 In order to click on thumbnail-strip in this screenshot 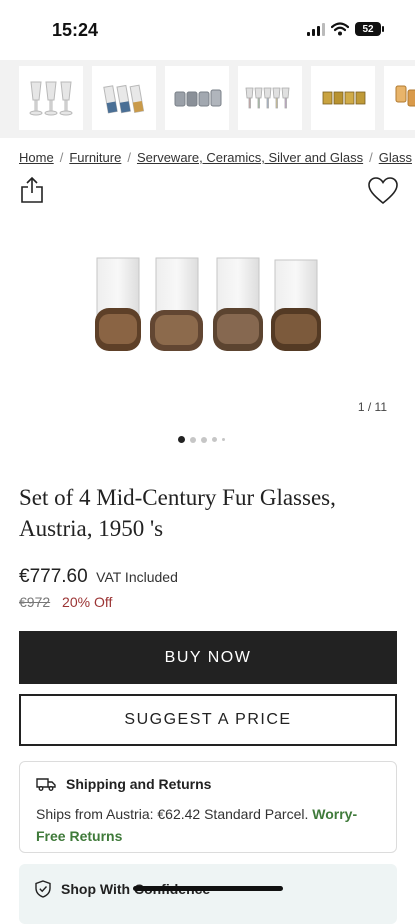, I will do `click(207, 99)`.